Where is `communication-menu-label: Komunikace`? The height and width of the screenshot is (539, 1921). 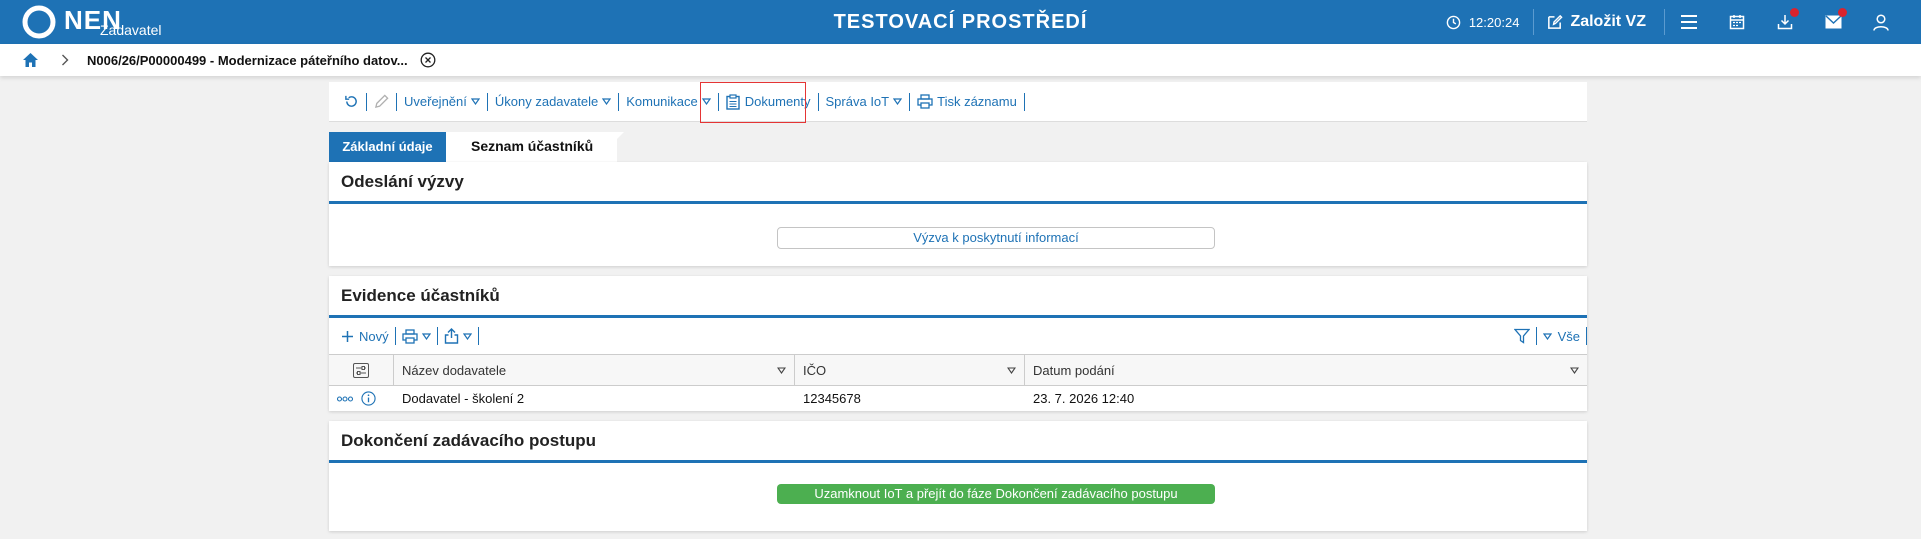
communication-menu-label: Komunikace is located at coordinates (662, 101).